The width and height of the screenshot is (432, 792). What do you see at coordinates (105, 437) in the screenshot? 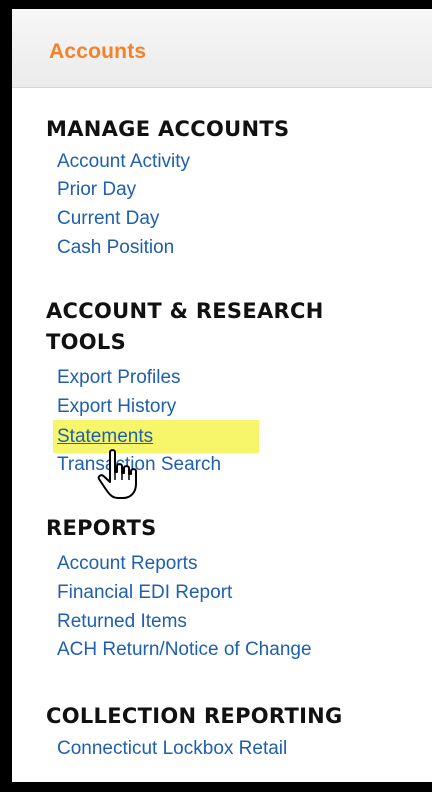
I see `link-statements: Statements` at bounding box center [105, 437].